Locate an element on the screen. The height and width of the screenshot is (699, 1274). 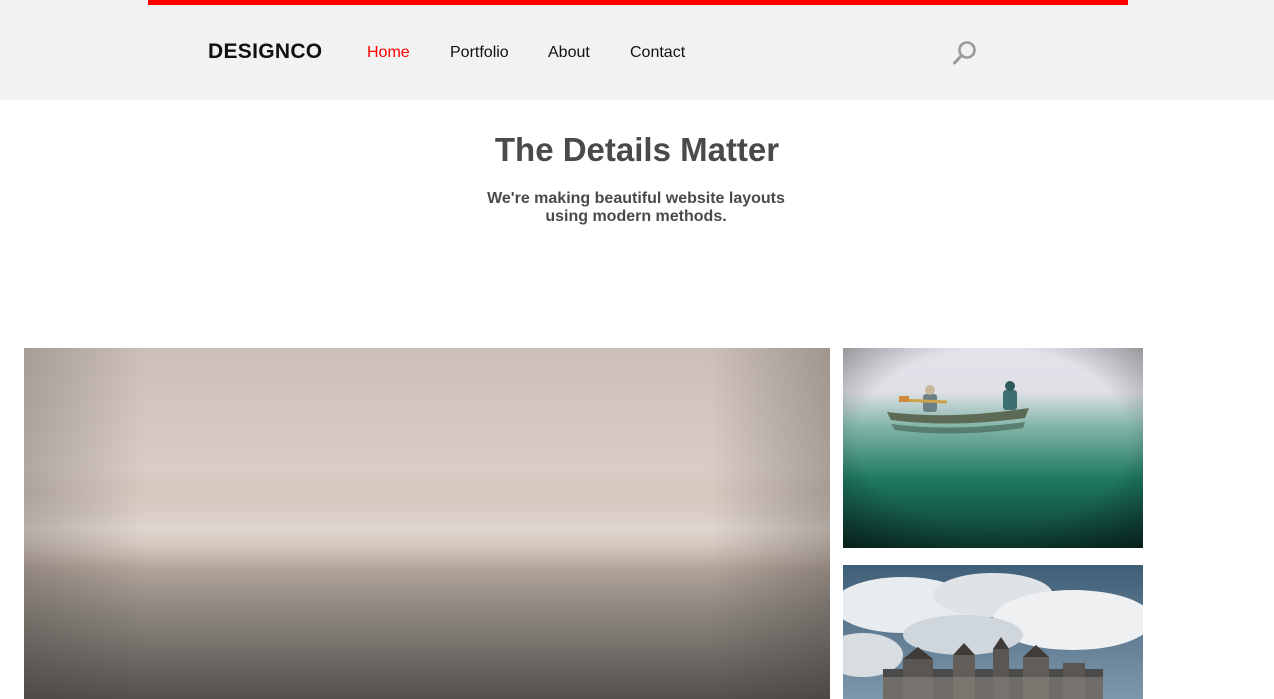
gallery-photo-canoe is located at coordinates (993, 448).